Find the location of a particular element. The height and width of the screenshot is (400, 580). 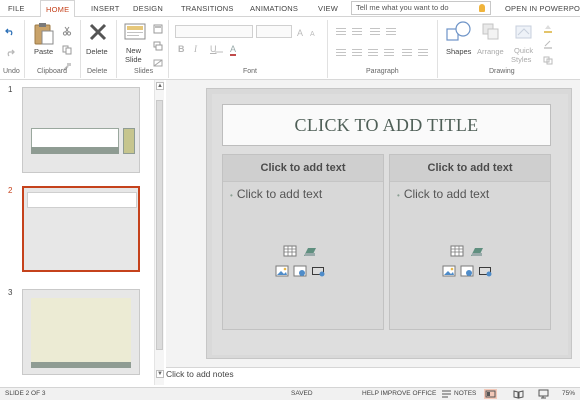

shape-fill-icon is located at coordinates (548, 28).